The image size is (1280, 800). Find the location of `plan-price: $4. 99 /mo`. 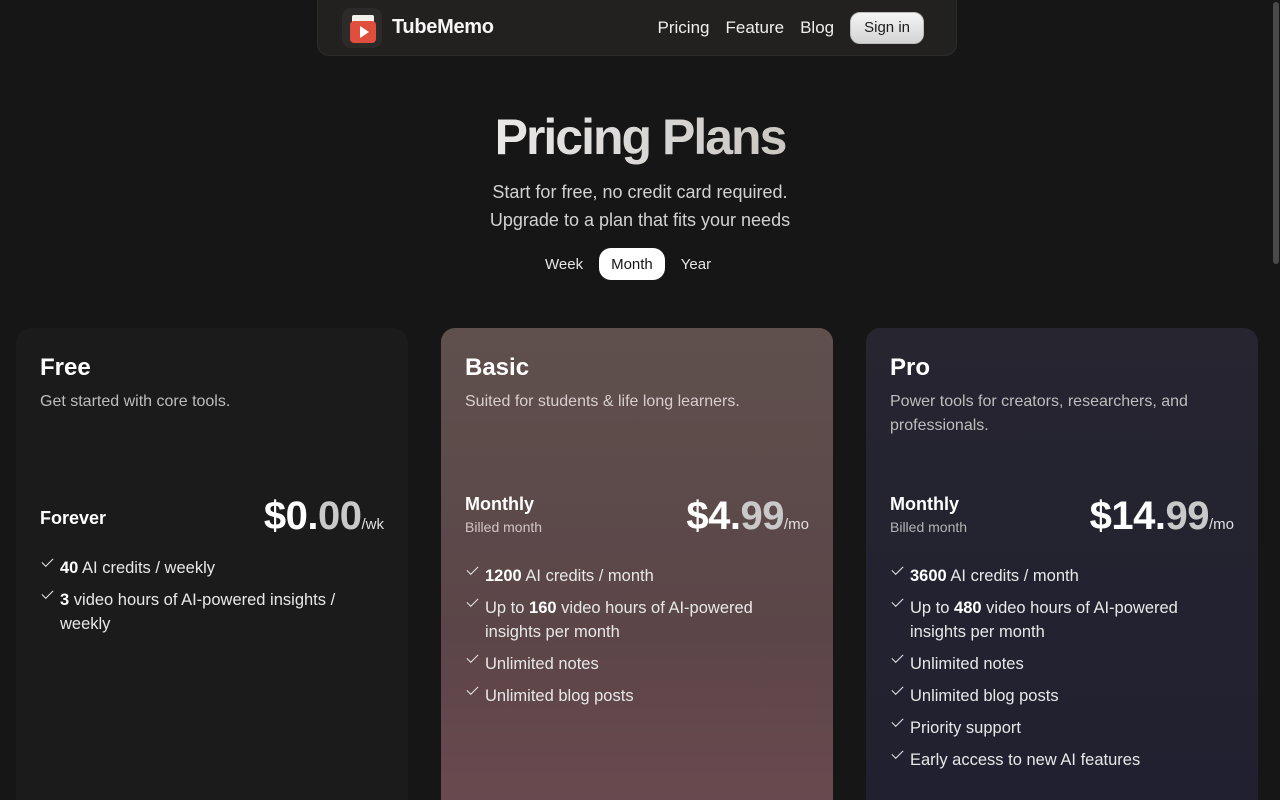

plan-price: $4. 99 /mo is located at coordinates (747, 516).